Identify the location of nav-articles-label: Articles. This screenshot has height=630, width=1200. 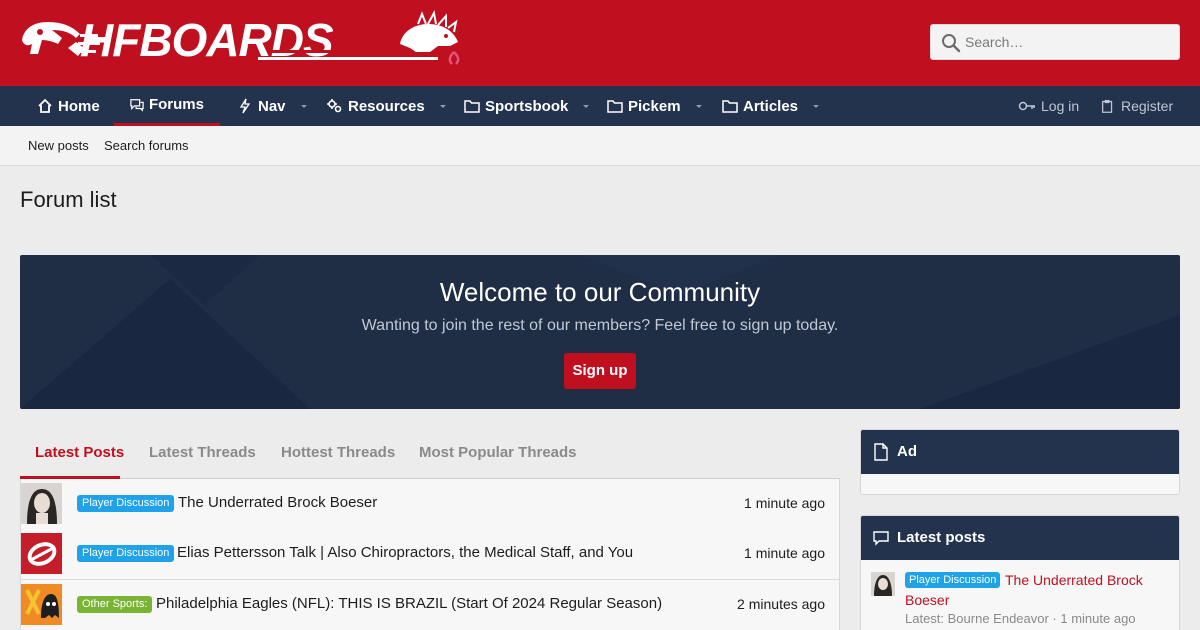
(771, 106).